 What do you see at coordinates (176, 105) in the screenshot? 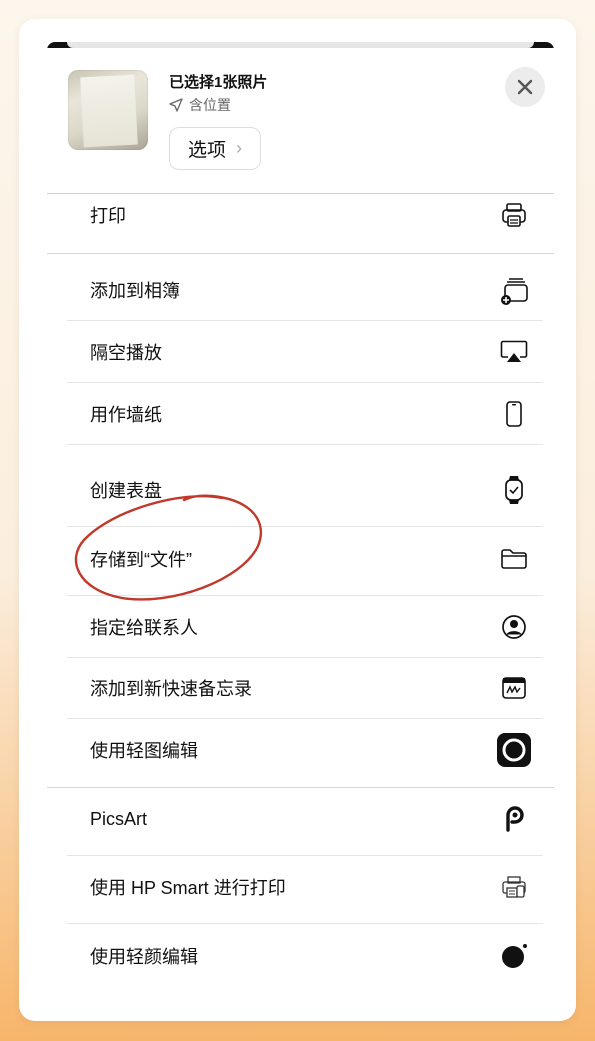
I see `location-arrow-icon` at bounding box center [176, 105].